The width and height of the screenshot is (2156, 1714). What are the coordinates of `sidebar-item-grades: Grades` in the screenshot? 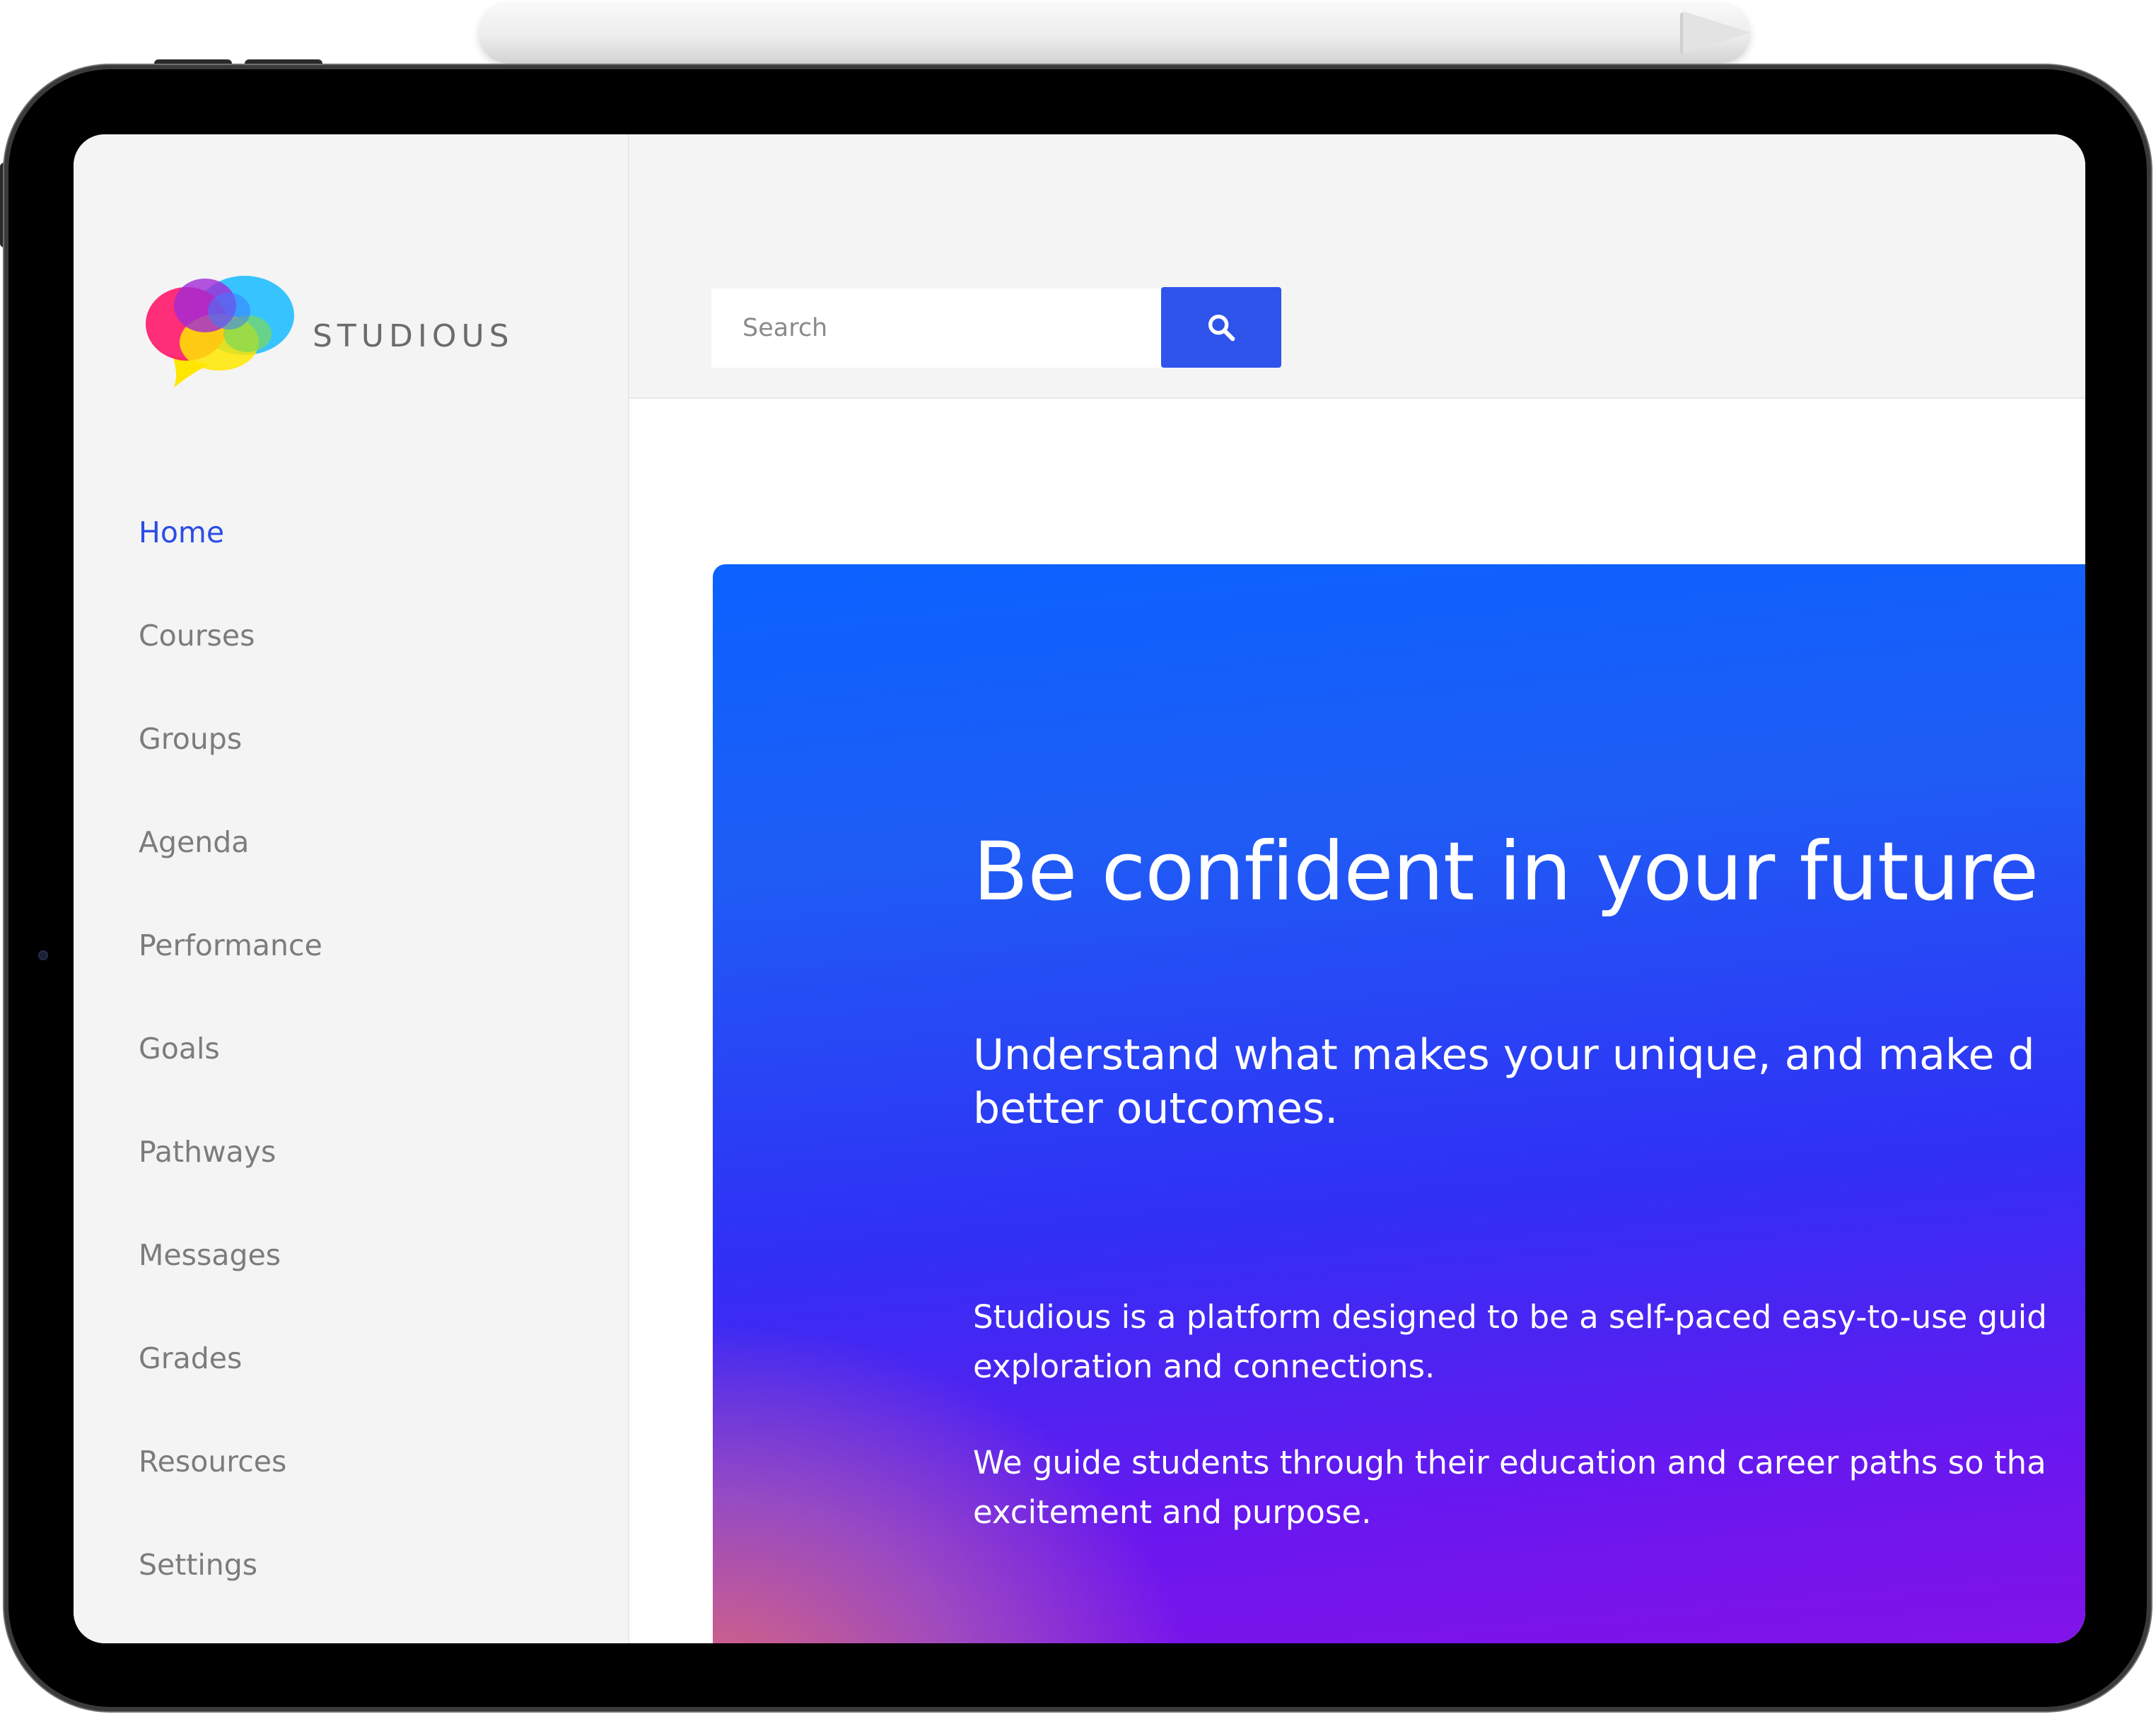 It's located at (230, 1358).